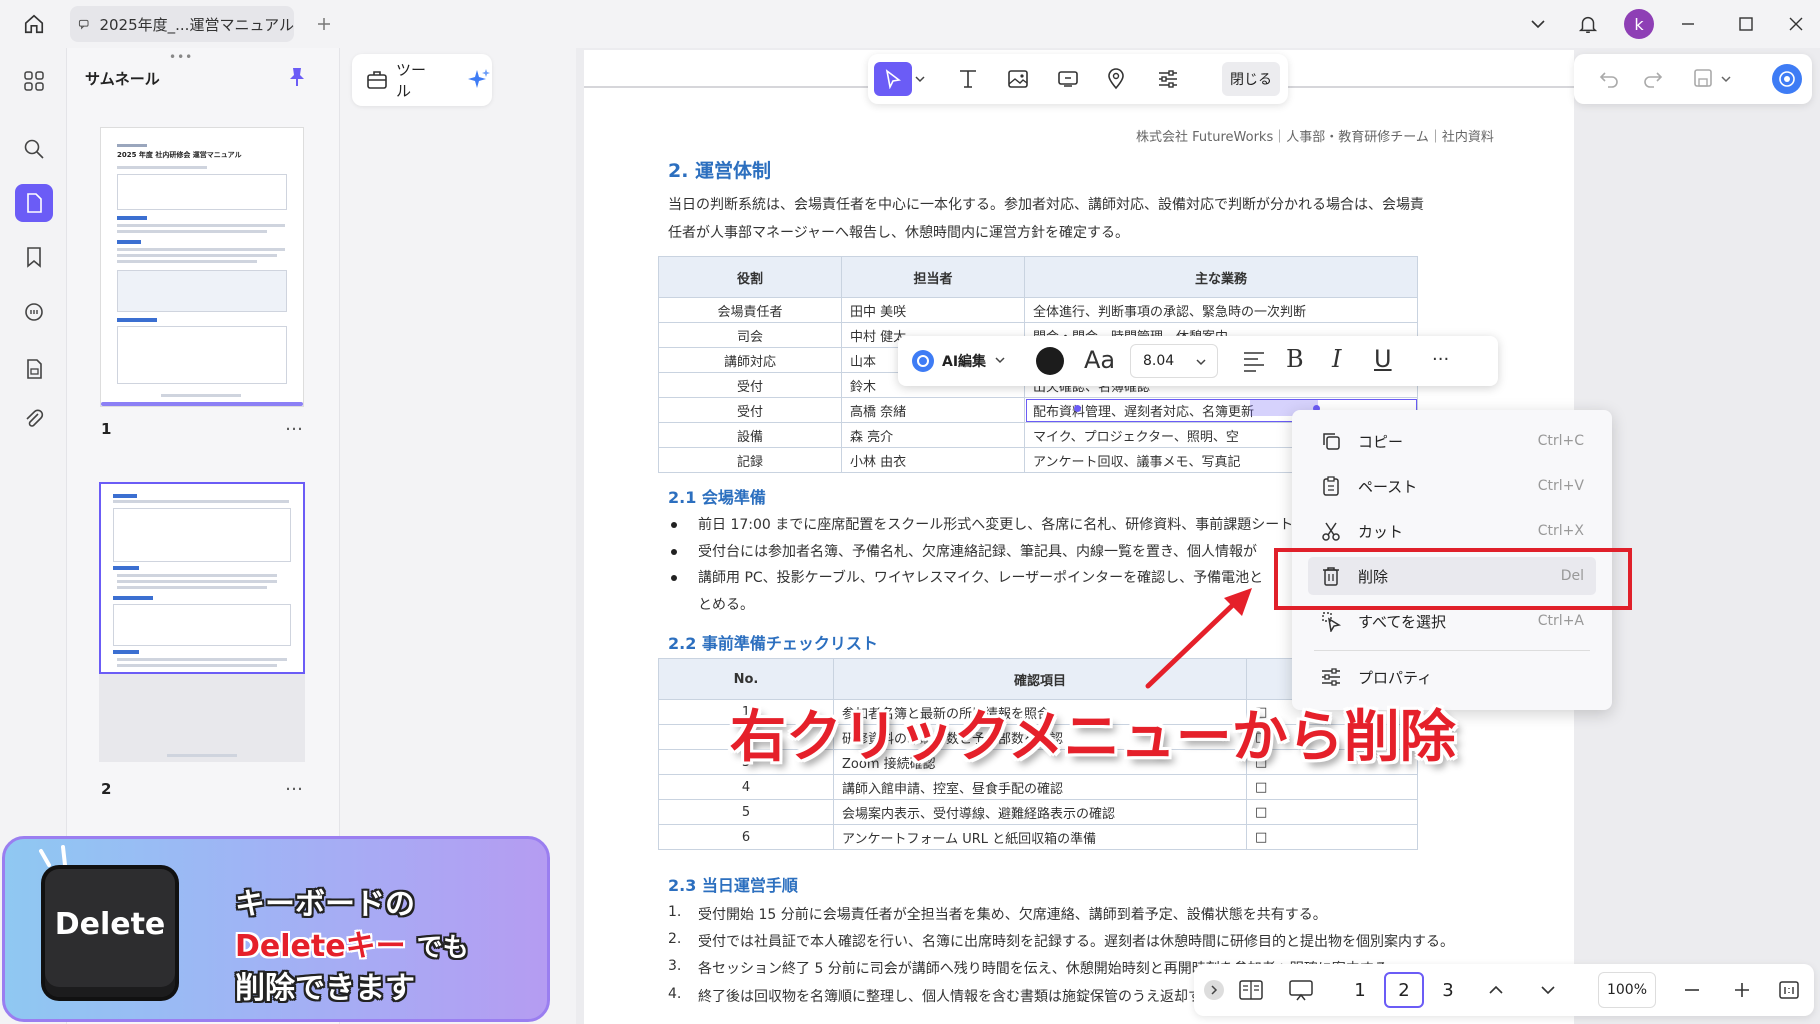 Image resolution: width=1820 pixels, height=1024 pixels. What do you see at coordinates (1038, 787) in the screenshot?
I see `table-row: 4 講師入館申請、控室、昼食手配の確認 □` at bounding box center [1038, 787].